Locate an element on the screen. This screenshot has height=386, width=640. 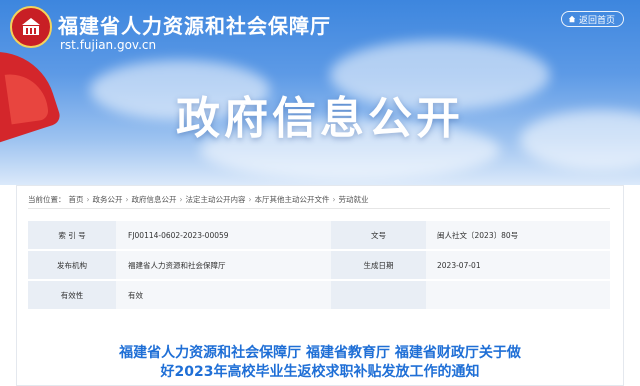
return-home-label: 返回首页 is located at coordinates (596, 20).